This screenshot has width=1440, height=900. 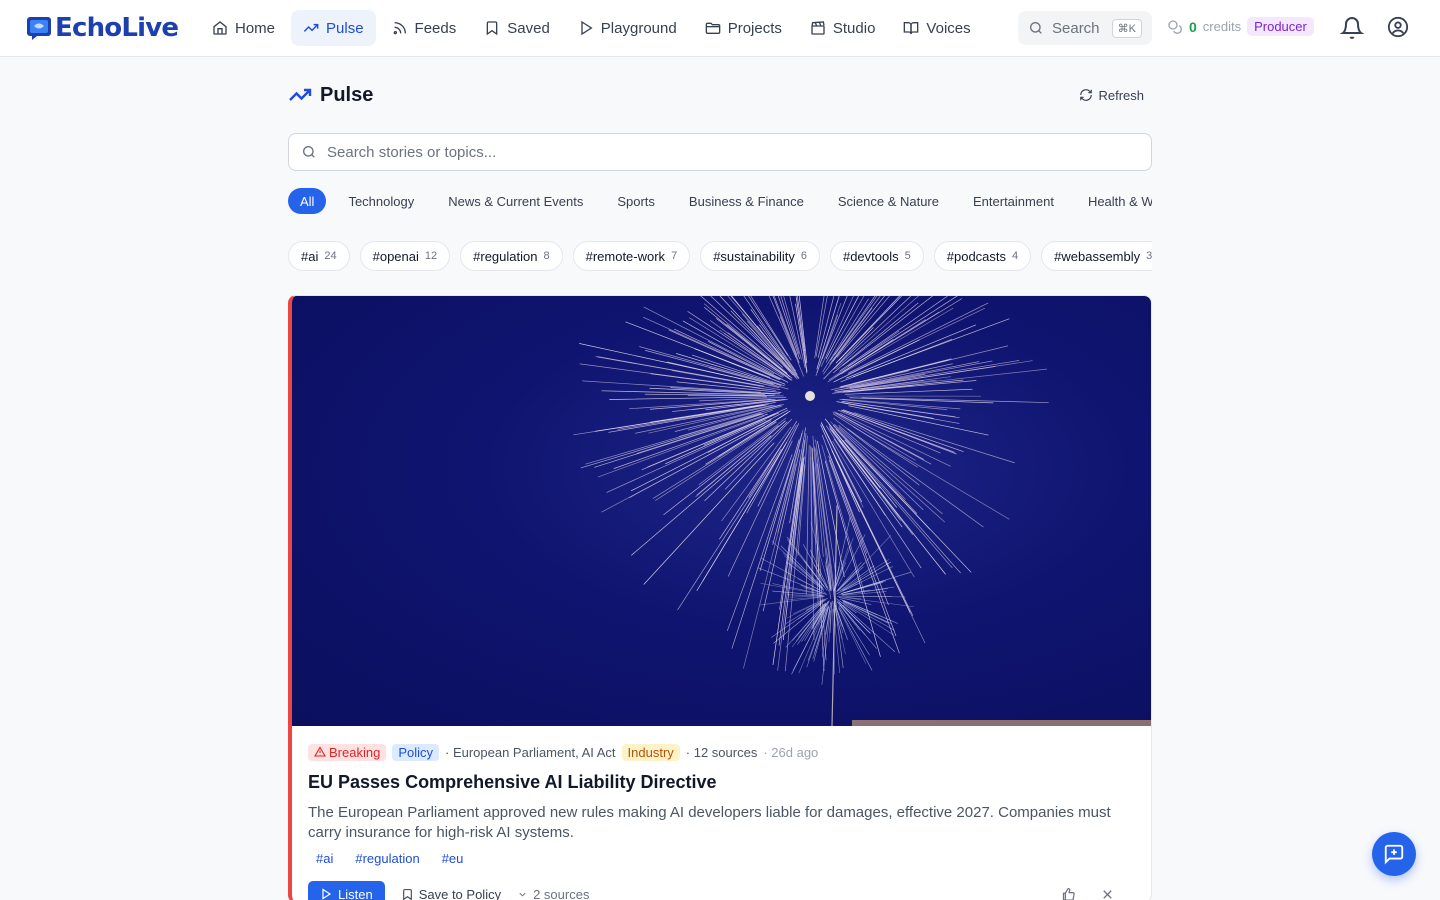 I want to click on global-search-button: Search ⌘K, so click(x=1085, y=28).